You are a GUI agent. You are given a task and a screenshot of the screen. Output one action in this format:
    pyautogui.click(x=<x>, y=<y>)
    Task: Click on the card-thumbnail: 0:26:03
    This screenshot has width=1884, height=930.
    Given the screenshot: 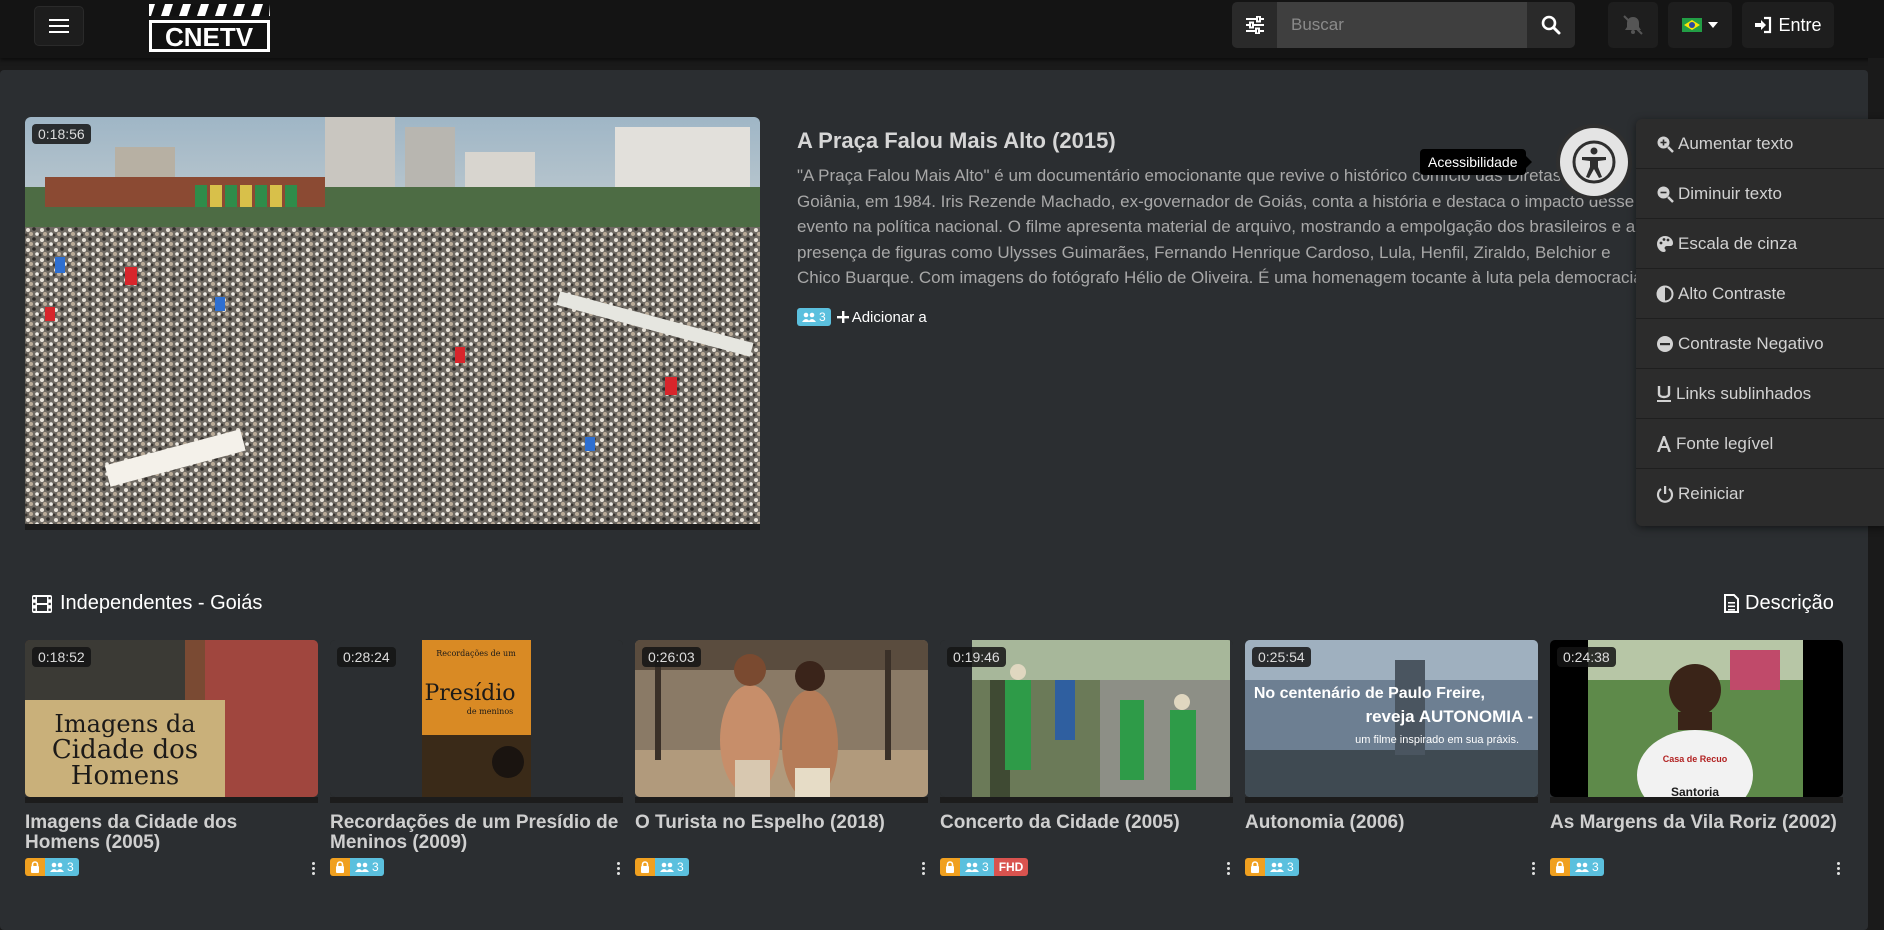 What is the action you would take?
    pyautogui.click(x=781, y=718)
    